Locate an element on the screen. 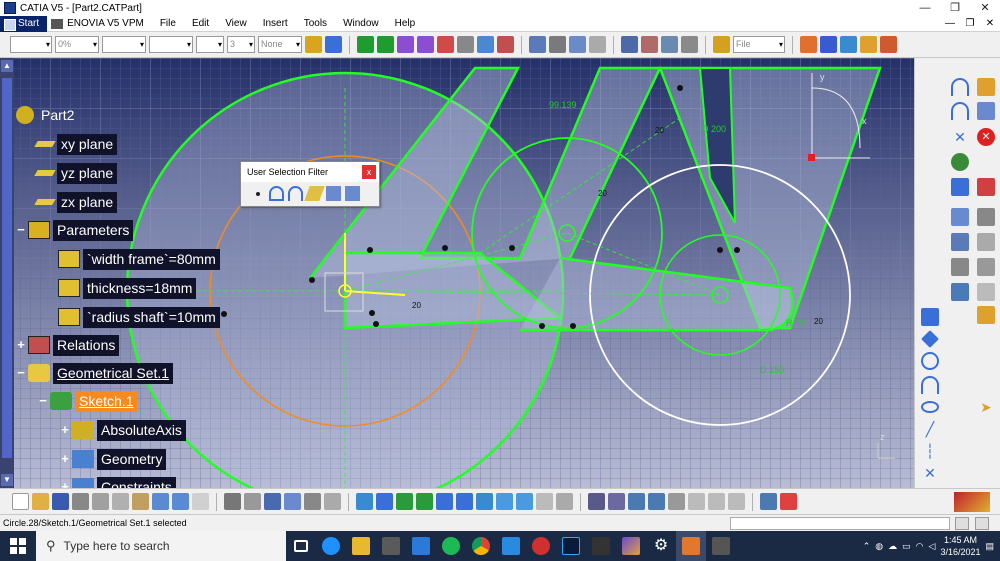 Image resolution: width=1000 pixels, height=561 pixels. tree-item-label: yz plane is located at coordinates (87, 173).